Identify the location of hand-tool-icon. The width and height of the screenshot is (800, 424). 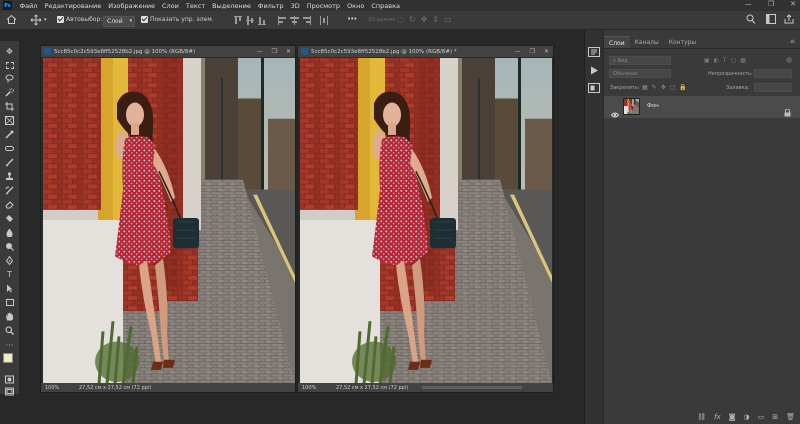
(9, 316).